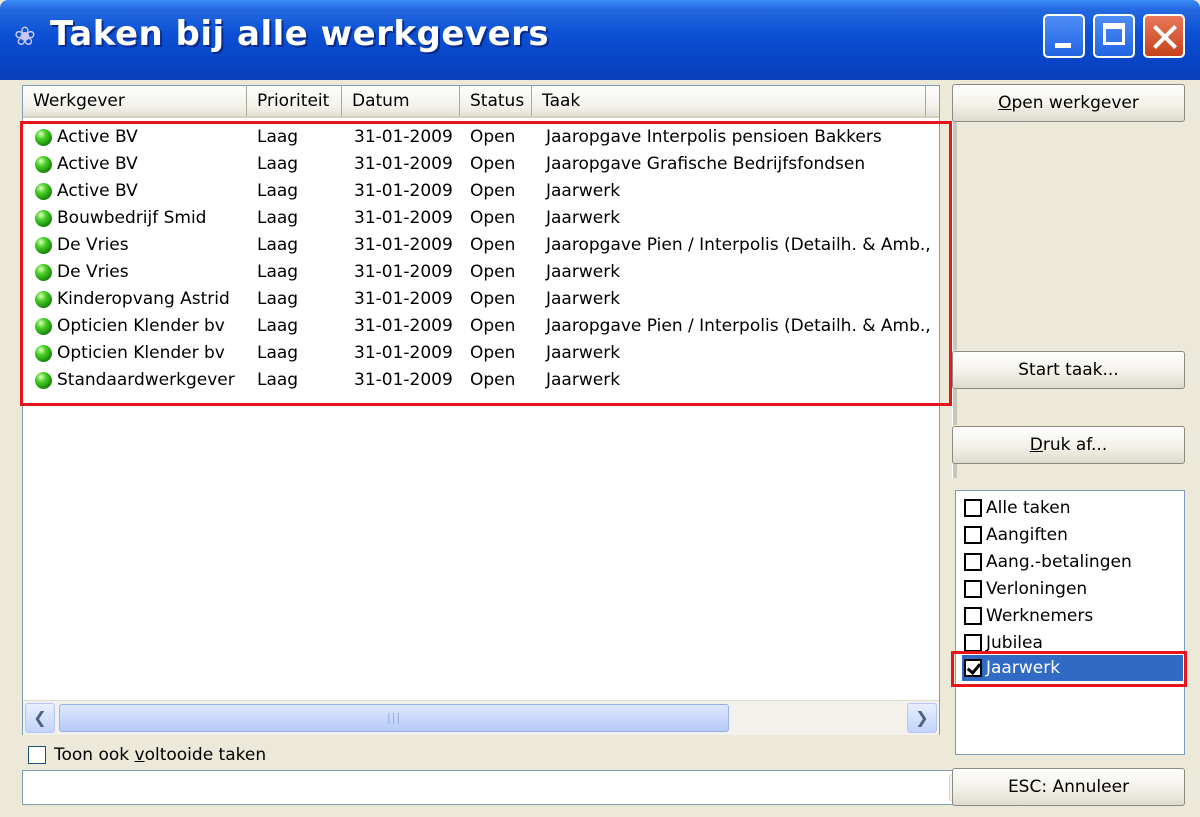  I want to click on column-header-taak: Taak, so click(729, 101).